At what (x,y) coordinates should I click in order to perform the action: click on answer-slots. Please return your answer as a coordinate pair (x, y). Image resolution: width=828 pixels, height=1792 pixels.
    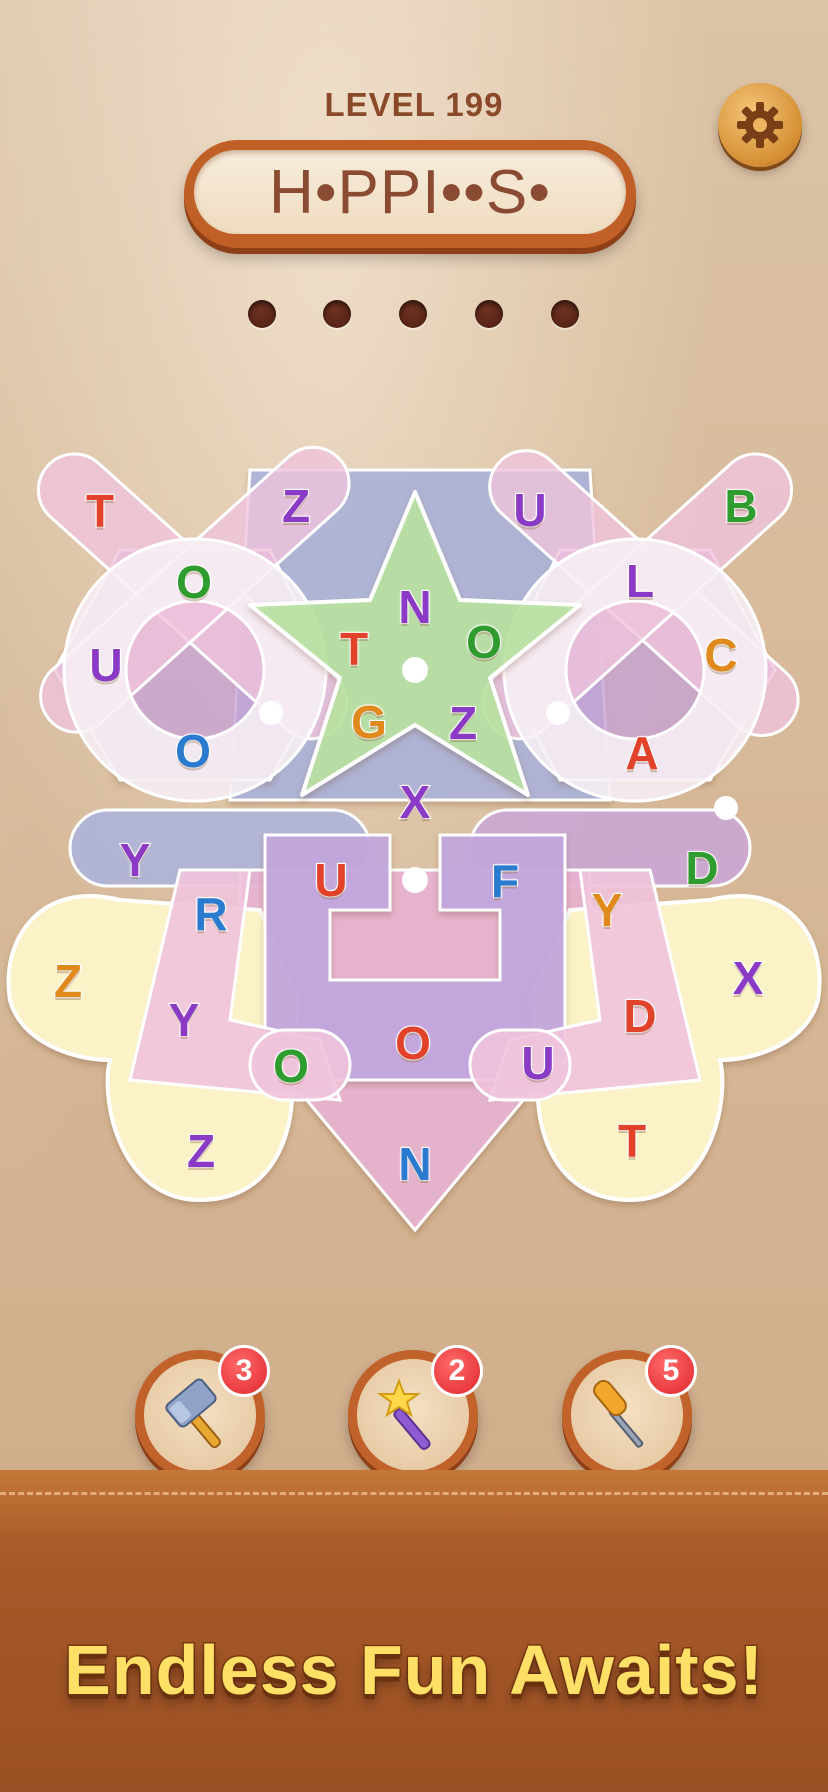
    Looking at the image, I should click on (414, 315).